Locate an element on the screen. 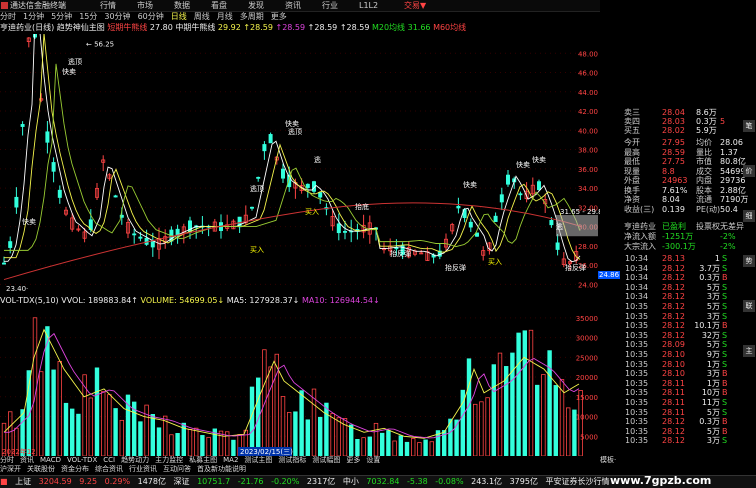 The image size is (756, 488). indicator-tab-12: 更多 is located at coordinates (353, 460).